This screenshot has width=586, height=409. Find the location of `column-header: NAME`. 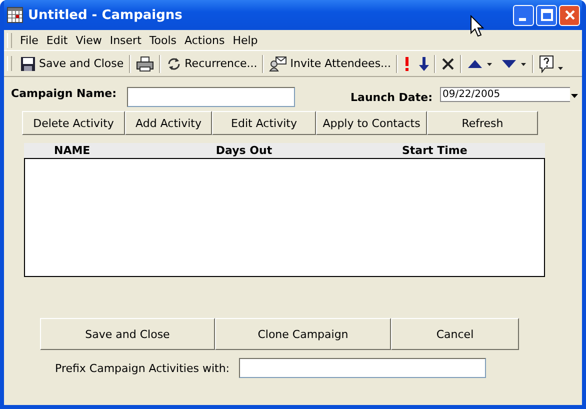

column-header: NAME is located at coordinates (84, 150).